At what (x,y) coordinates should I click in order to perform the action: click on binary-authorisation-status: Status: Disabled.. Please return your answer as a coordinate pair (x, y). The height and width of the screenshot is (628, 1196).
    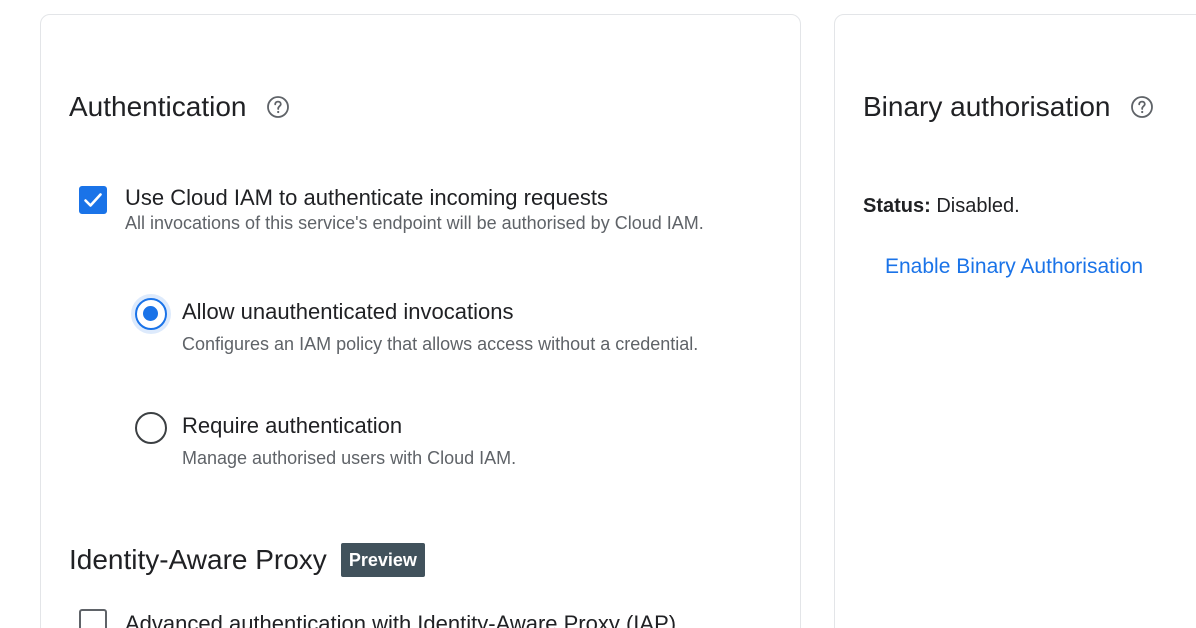
    Looking at the image, I should click on (941, 206).